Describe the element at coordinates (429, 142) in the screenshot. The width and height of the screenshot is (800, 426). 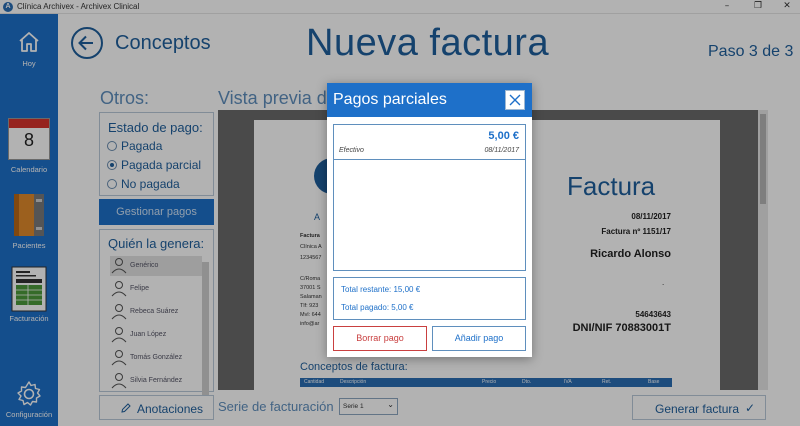
I see `payment-row: 5,00 € Efectivo 08/11/2017` at that location.